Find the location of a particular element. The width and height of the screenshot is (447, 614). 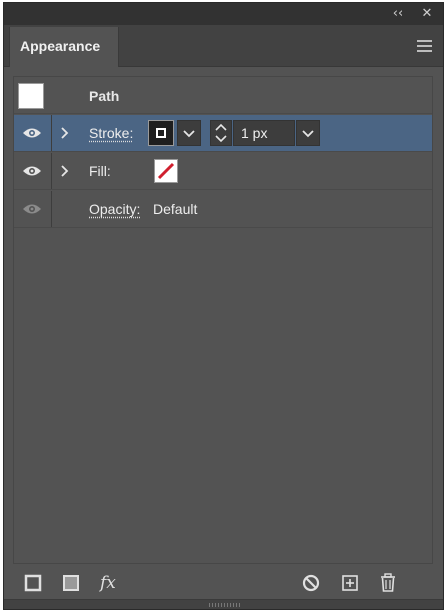

clear-appearance-icon is located at coordinates (311, 583).